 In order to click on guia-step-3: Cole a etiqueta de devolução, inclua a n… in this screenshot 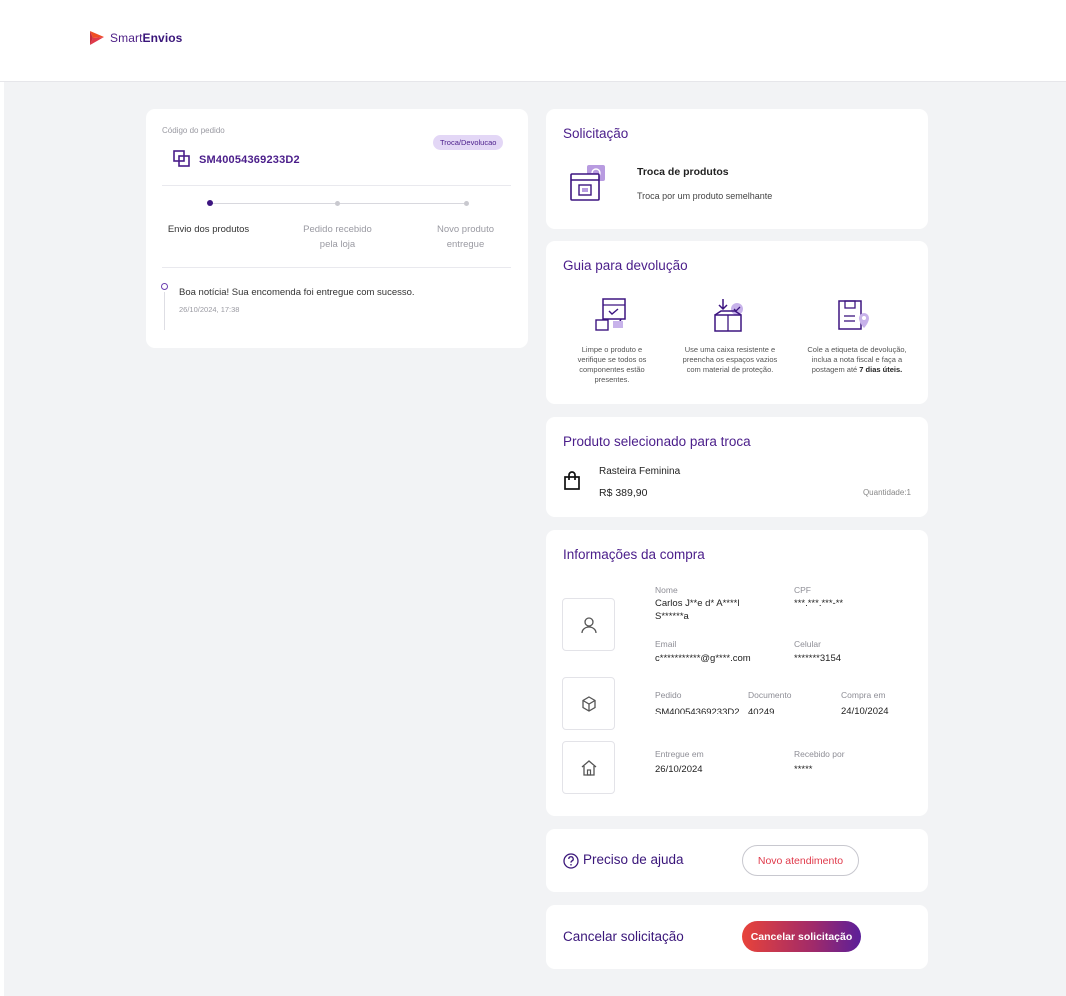, I will do `click(857, 359)`.